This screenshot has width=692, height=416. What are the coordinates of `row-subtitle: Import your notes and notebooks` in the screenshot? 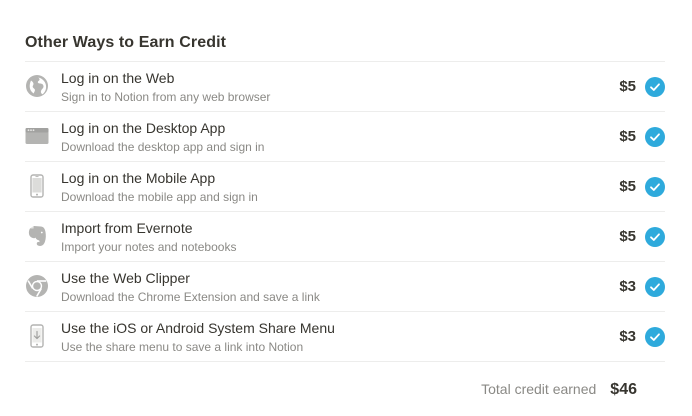 It's located at (149, 247).